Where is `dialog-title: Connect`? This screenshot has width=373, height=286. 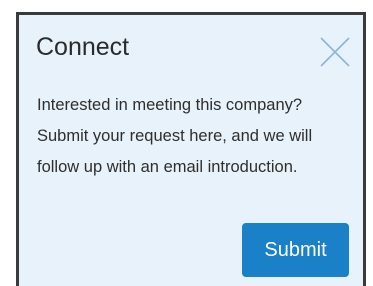
dialog-title: Connect is located at coordinates (83, 47).